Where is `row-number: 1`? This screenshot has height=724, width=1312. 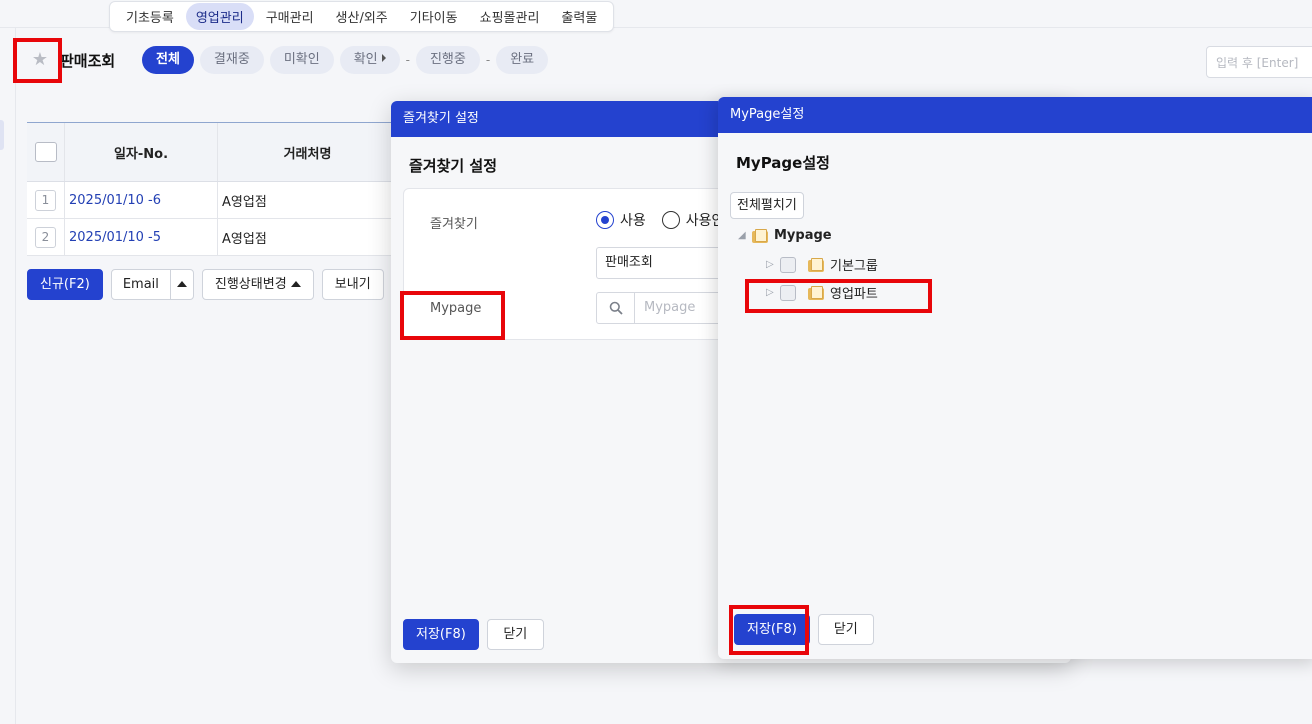 row-number: 1 is located at coordinates (45, 200).